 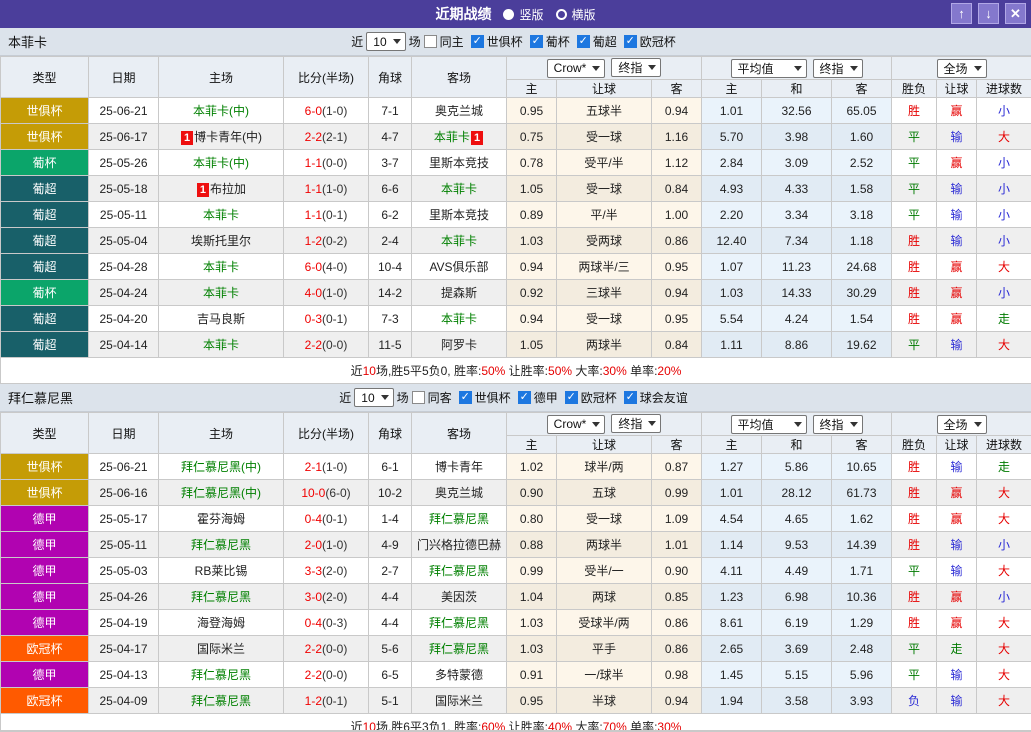 I want to click on avg-draw: 3.58, so click(x=796, y=700).